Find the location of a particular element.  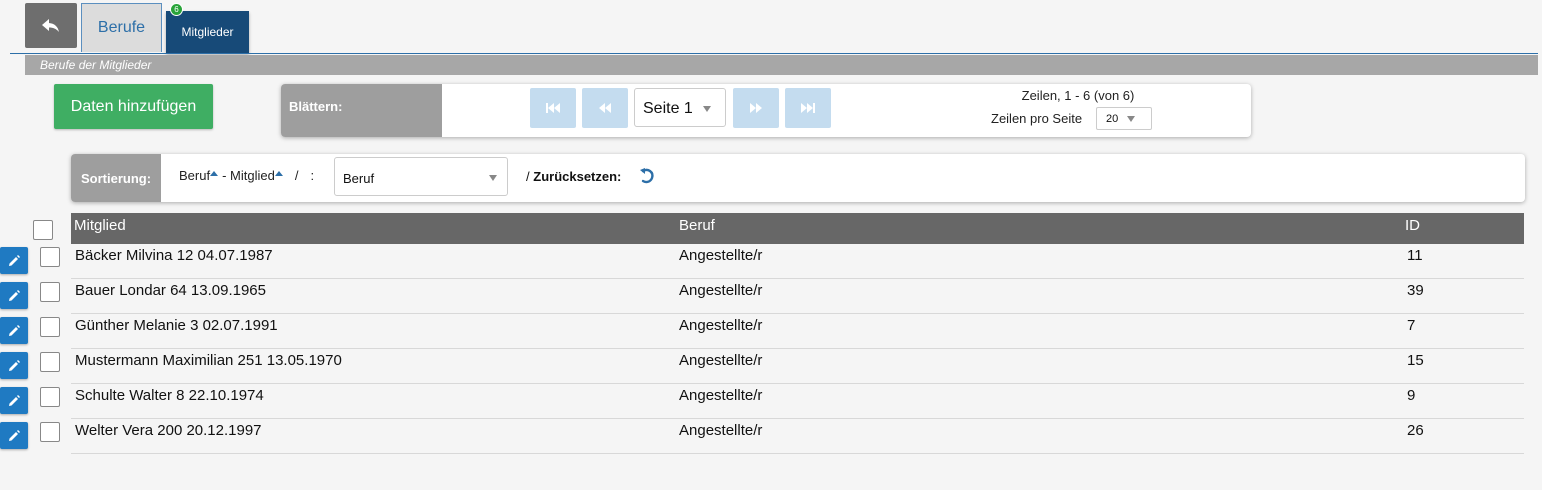

column-header-id: ID is located at coordinates (1412, 225).